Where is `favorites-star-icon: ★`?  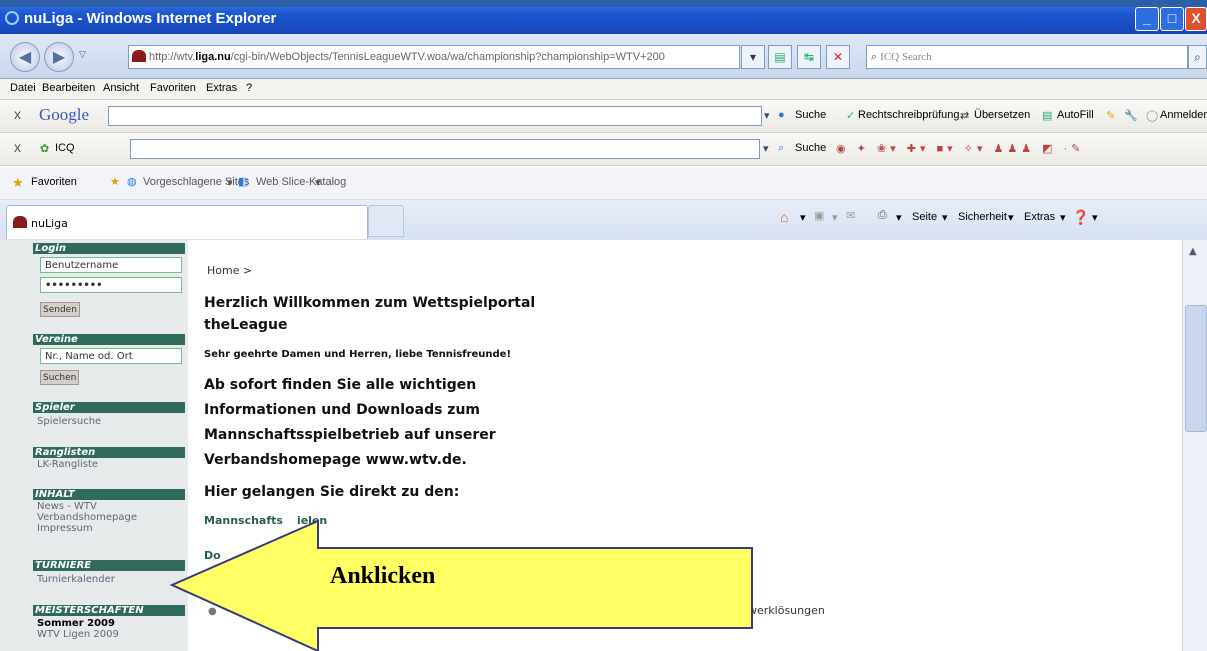 favorites-star-icon: ★ is located at coordinates (18, 182).